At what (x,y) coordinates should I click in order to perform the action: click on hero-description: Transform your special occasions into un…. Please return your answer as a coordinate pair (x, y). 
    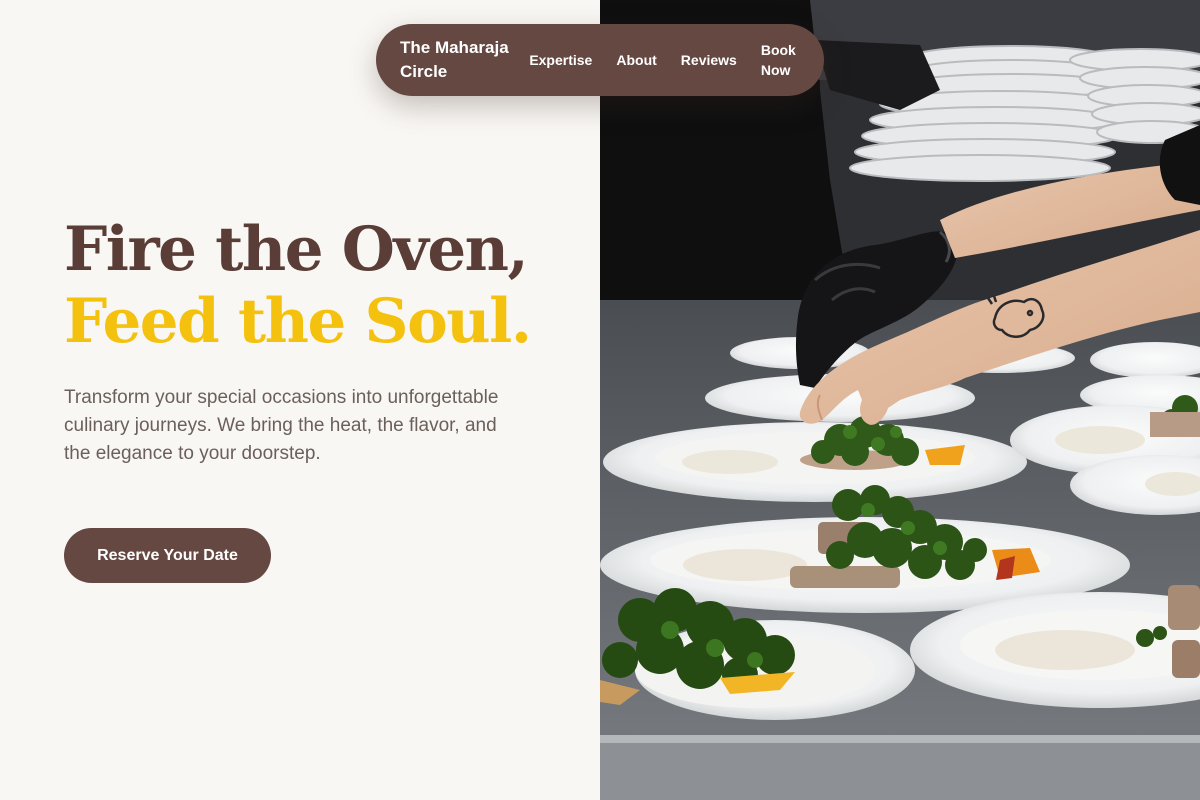
    Looking at the image, I should click on (281, 425).